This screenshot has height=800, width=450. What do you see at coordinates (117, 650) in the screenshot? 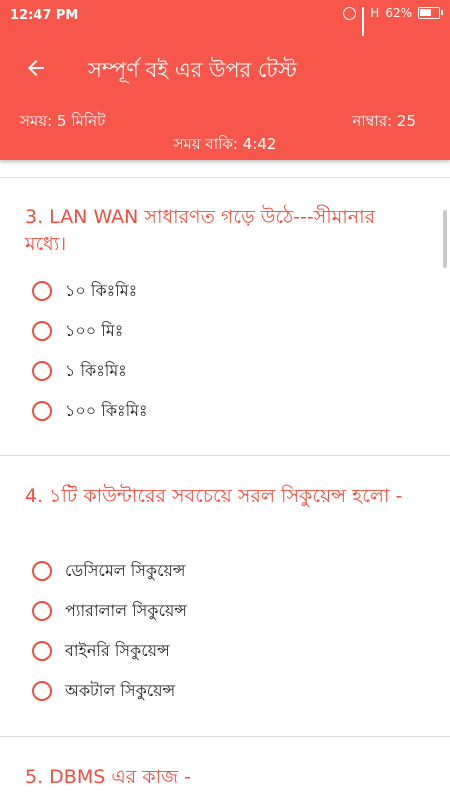
I see `option-label: বাইনরি সিকুয়েন্স` at bounding box center [117, 650].